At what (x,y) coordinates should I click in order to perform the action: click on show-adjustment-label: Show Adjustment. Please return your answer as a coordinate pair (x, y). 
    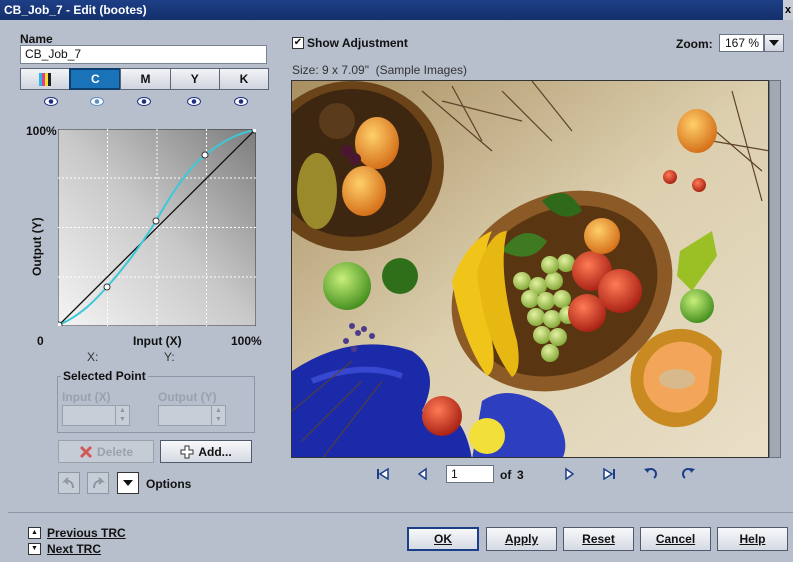
    Looking at the image, I should click on (357, 43).